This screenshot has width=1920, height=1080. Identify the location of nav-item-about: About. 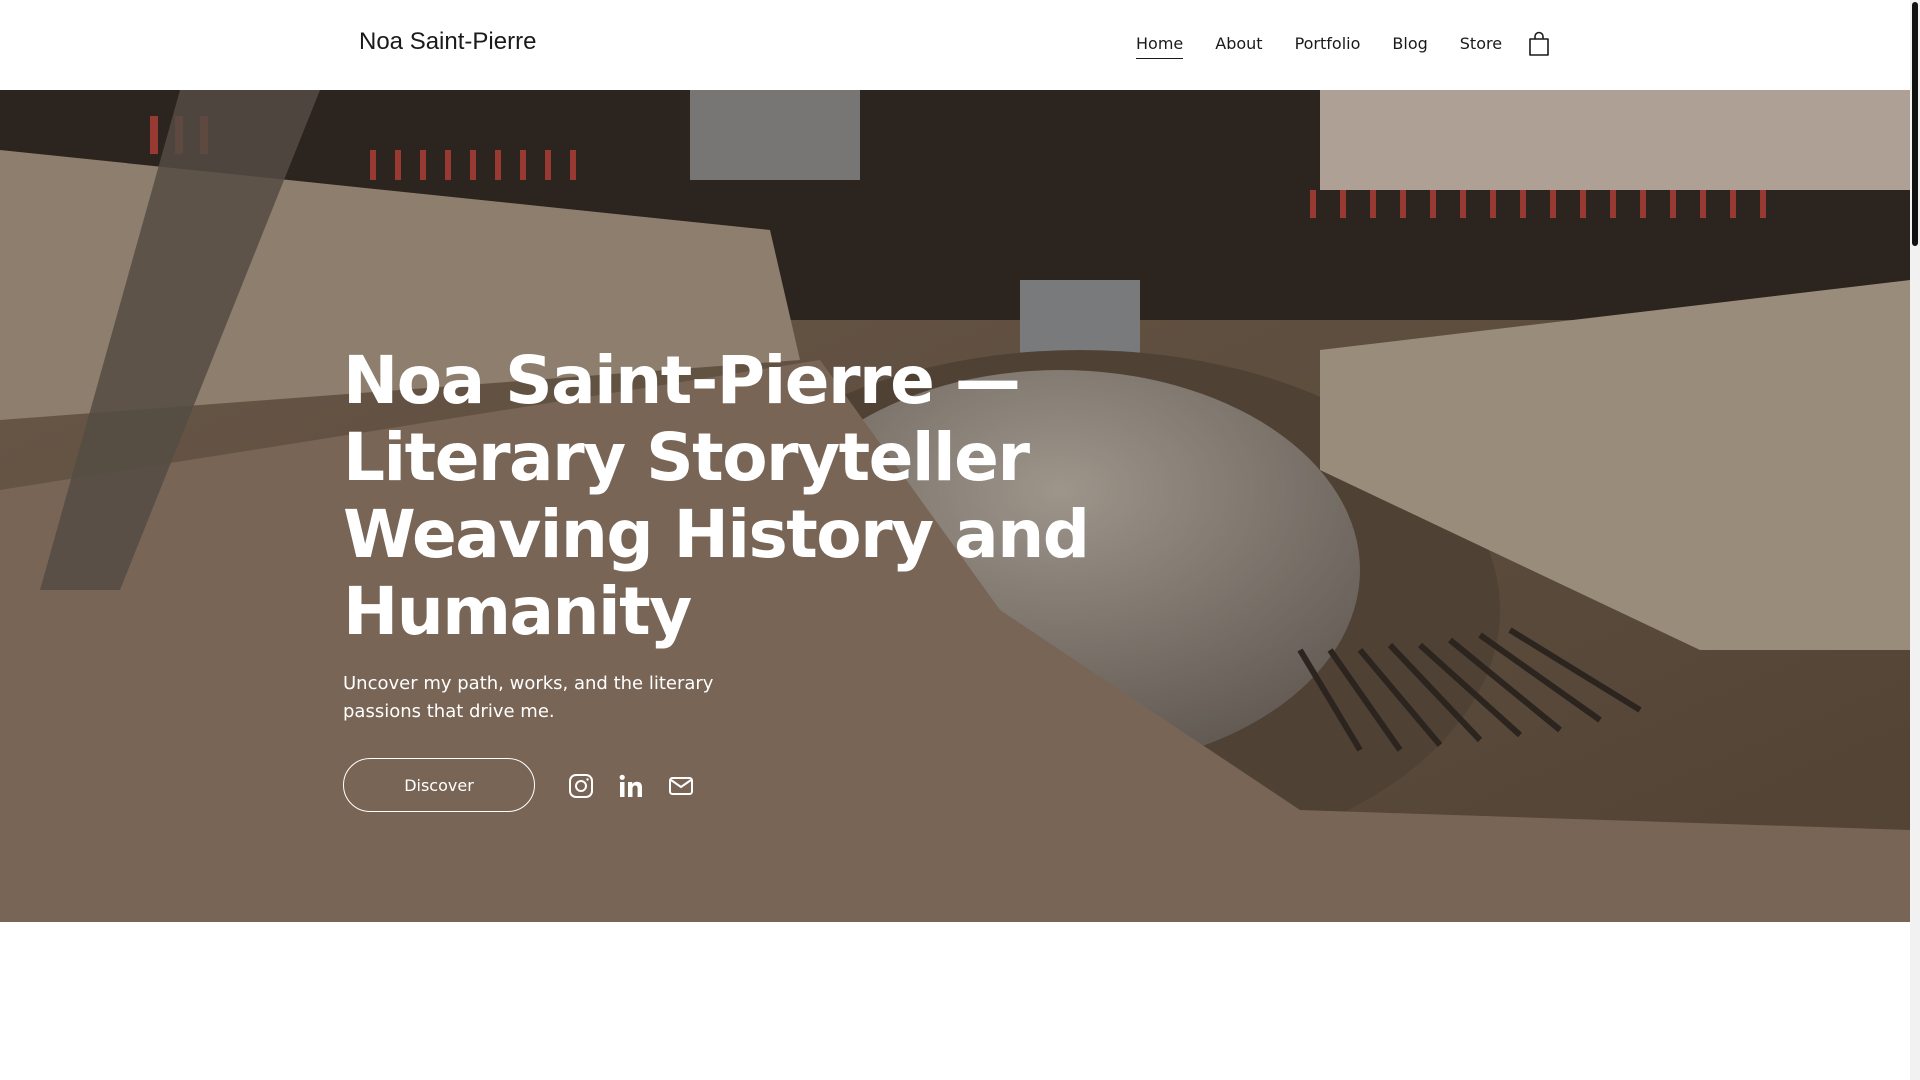
(1238, 45).